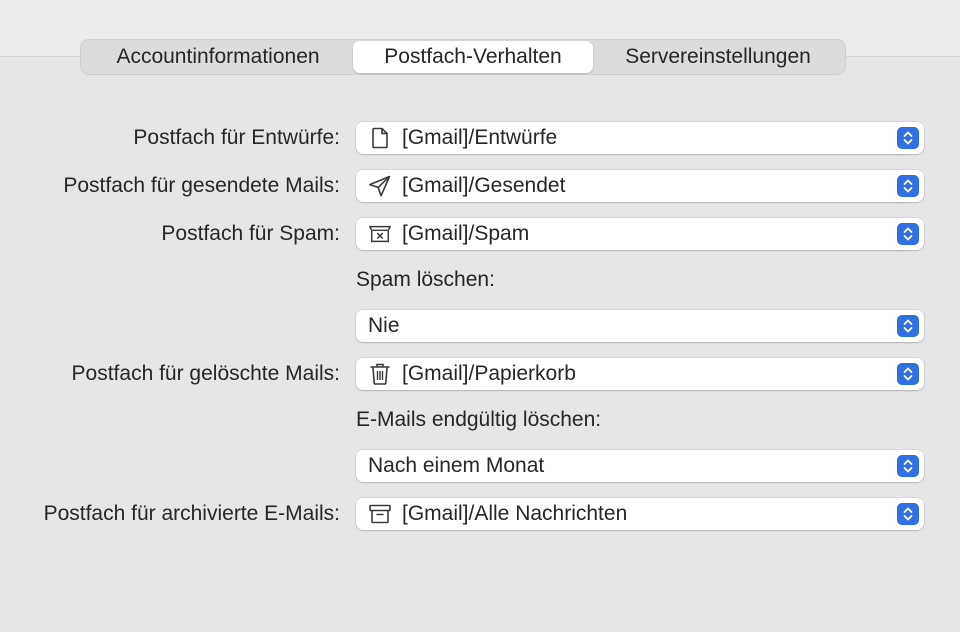 Image resolution: width=960 pixels, height=632 pixels. Describe the element at coordinates (191, 513) in the screenshot. I see `archive-mailbox-label: Postfach für archivierte E-Mails:` at that location.